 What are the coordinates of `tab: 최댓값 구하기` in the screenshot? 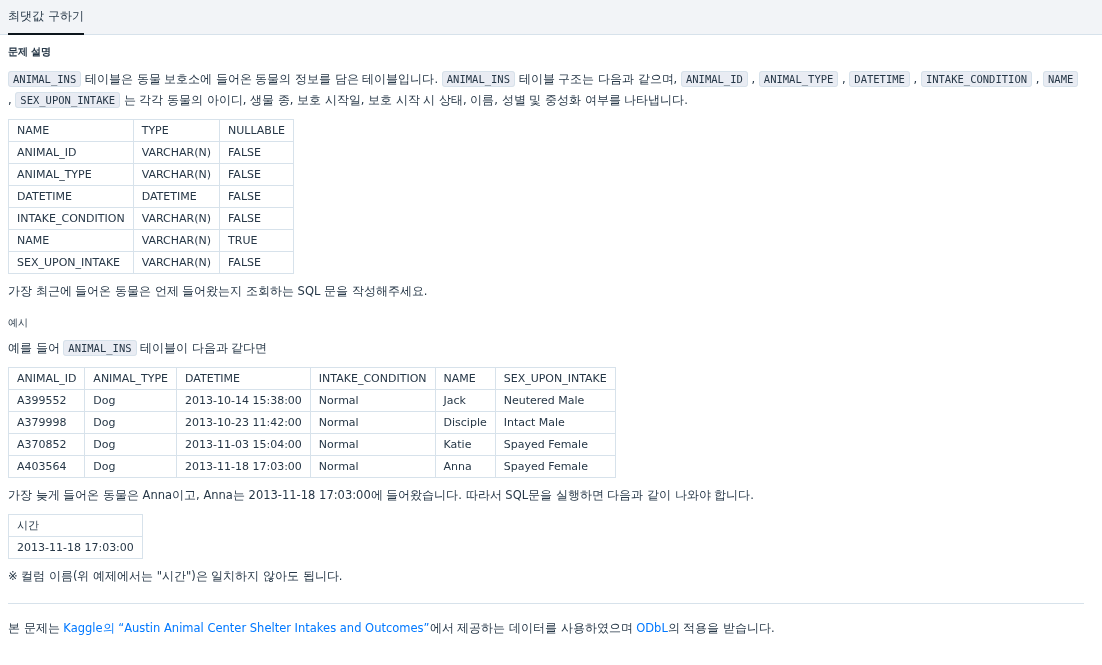 It's located at (46, 17).